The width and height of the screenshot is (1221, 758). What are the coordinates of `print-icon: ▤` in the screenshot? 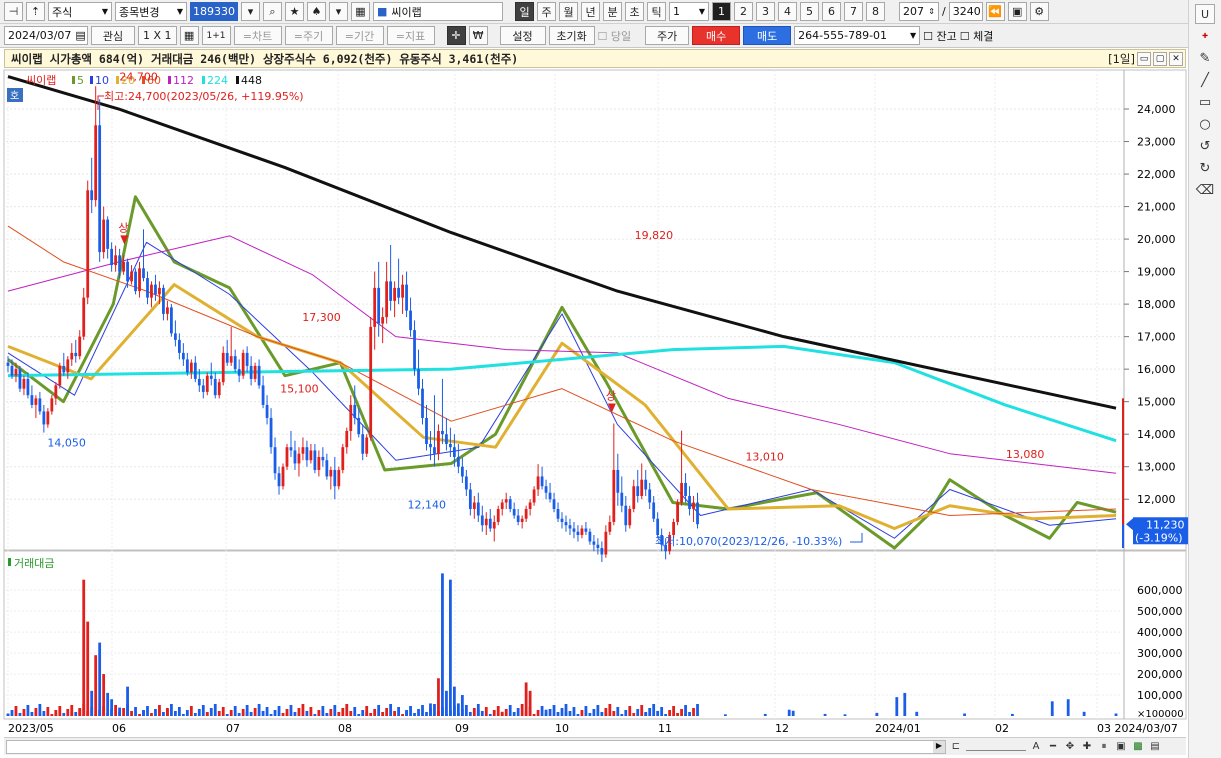 It's located at (1155, 747).